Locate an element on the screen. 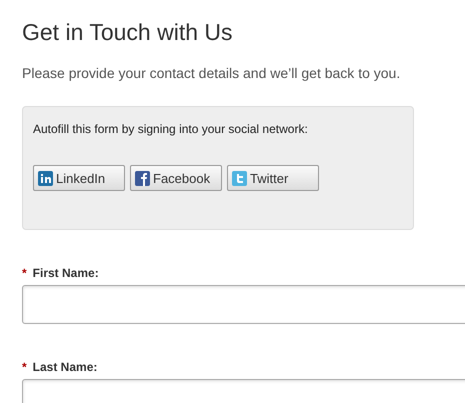  twitter-icon is located at coordinates (239, 178).